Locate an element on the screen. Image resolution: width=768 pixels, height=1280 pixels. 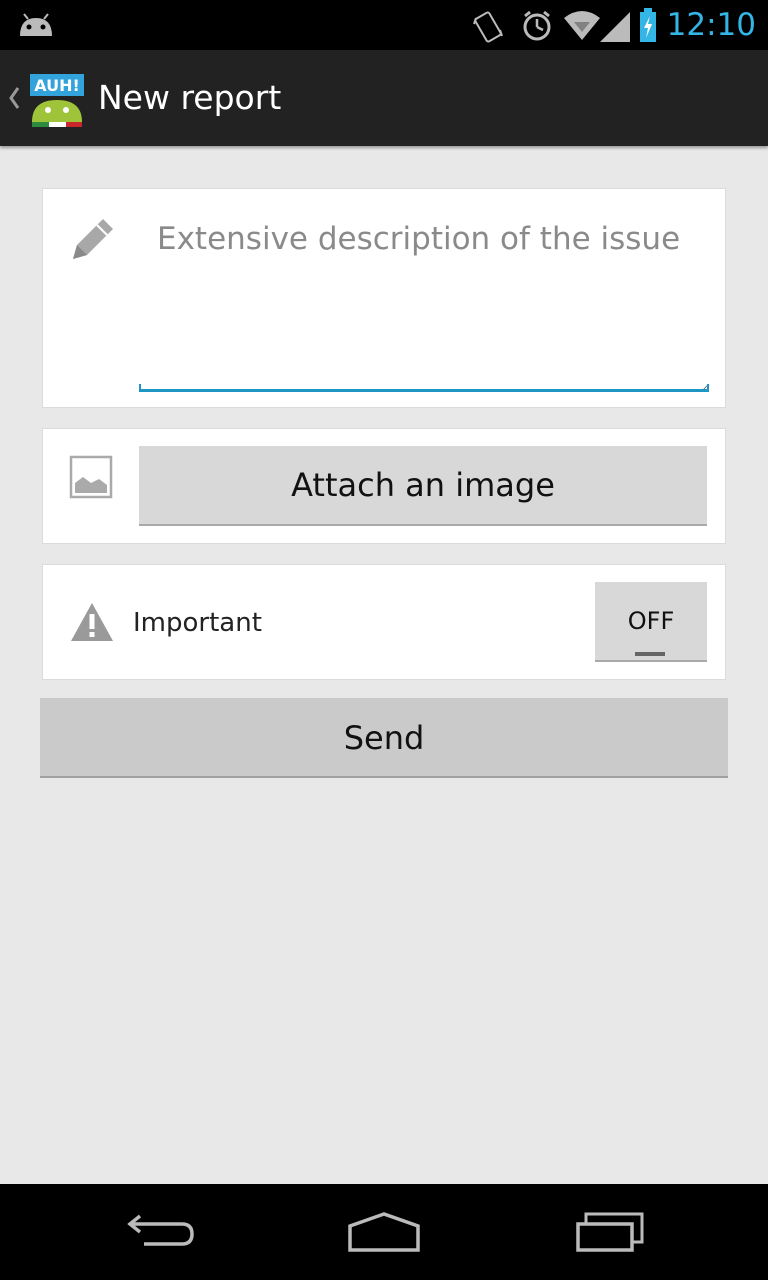
back-icon is located at coordinates (160, 1232).